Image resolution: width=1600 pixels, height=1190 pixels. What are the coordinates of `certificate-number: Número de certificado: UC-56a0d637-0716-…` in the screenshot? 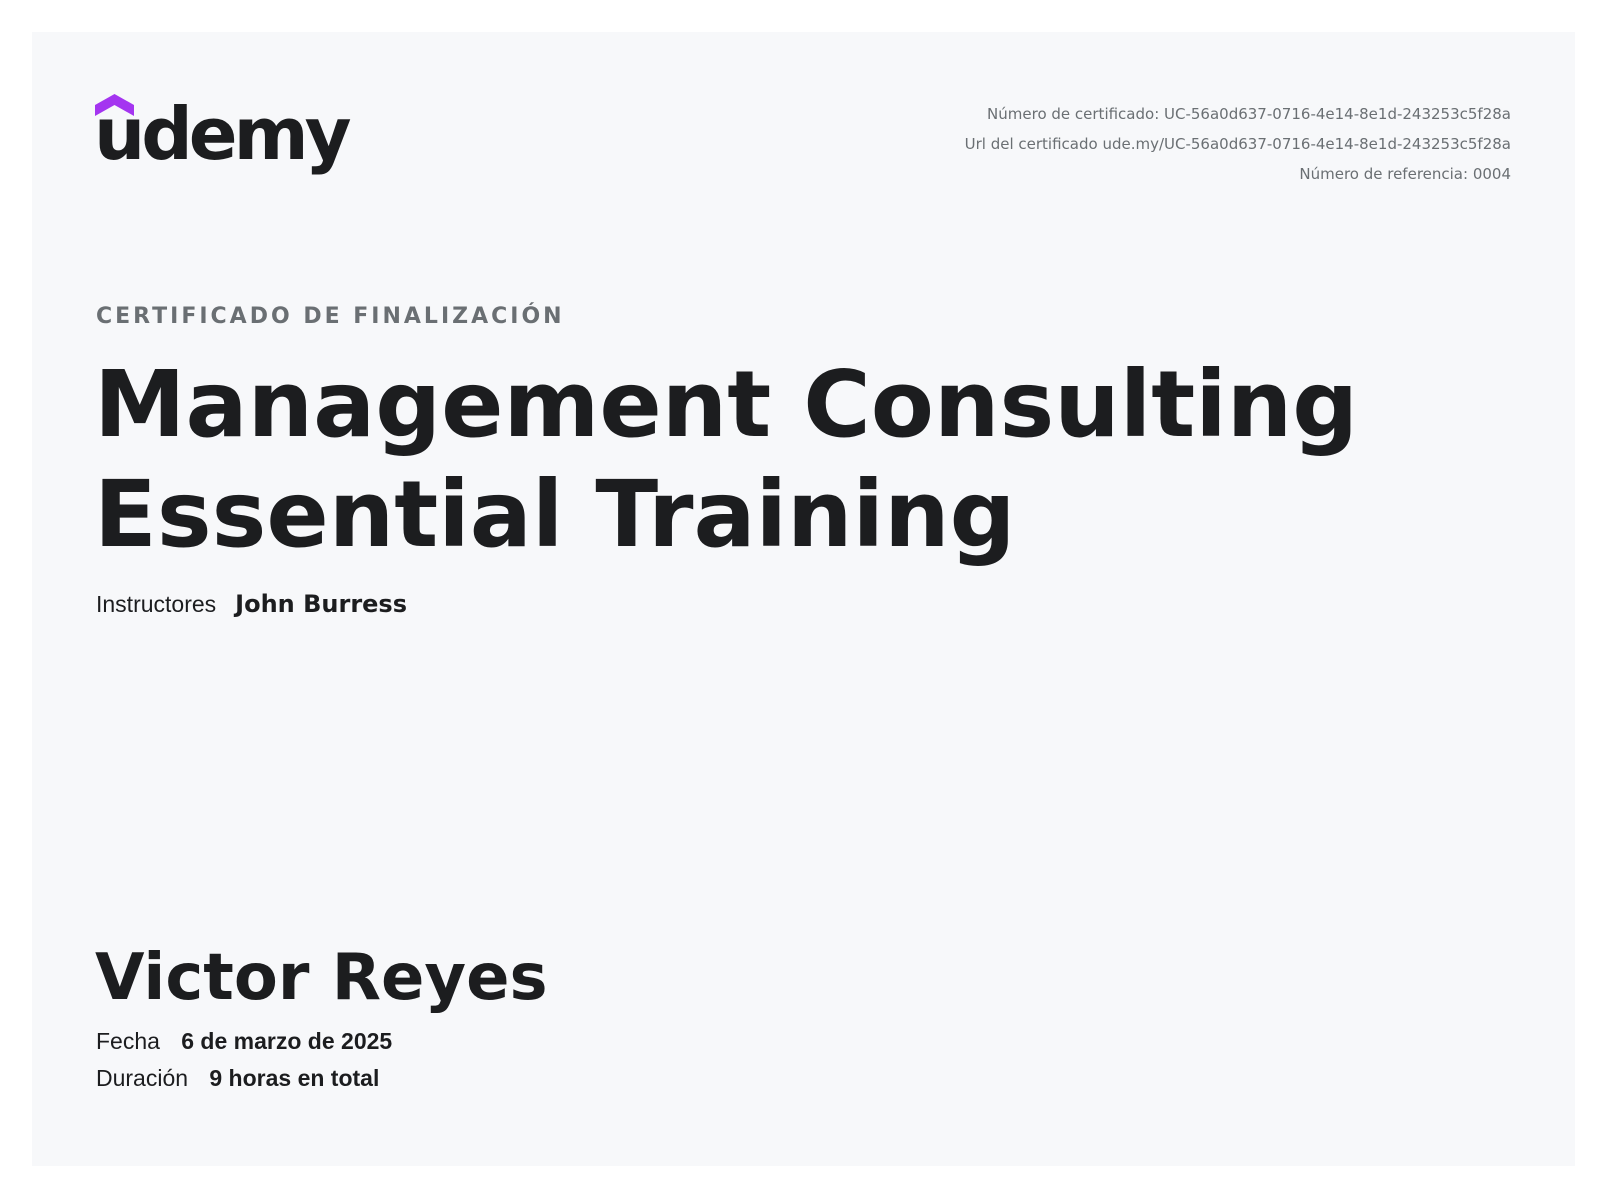 It's located at (1249, 114).